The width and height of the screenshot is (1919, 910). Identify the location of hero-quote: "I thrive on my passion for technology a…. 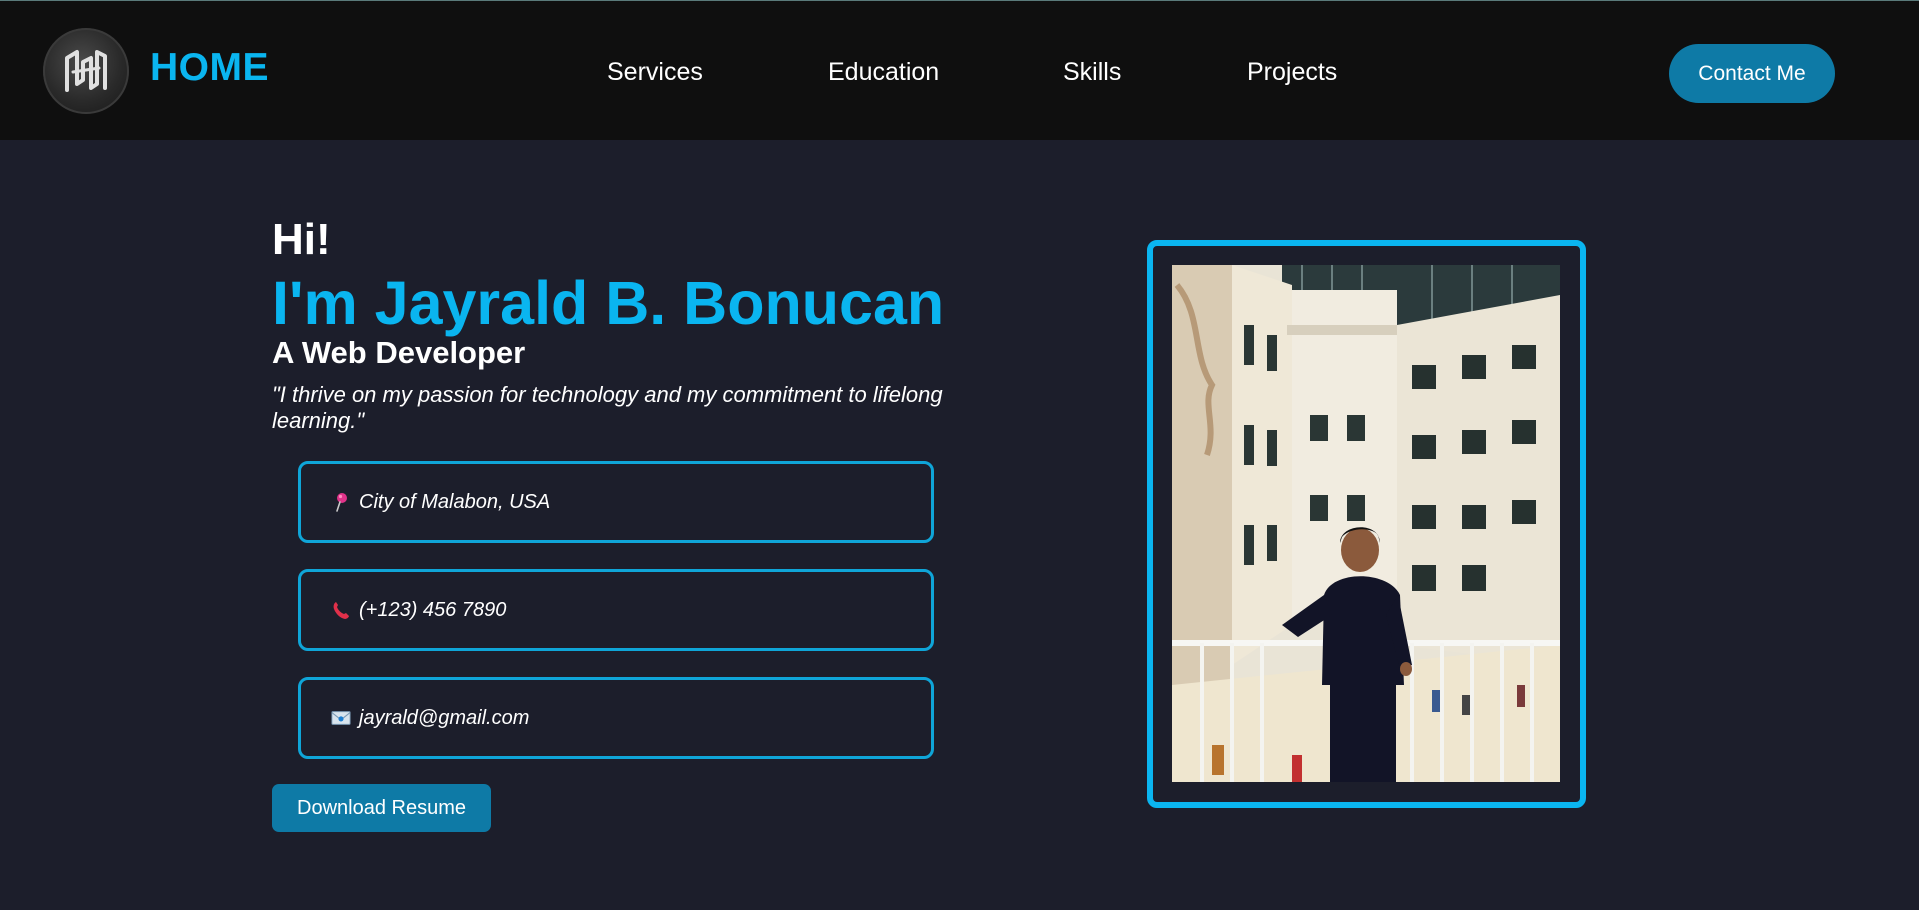
(607, 407).